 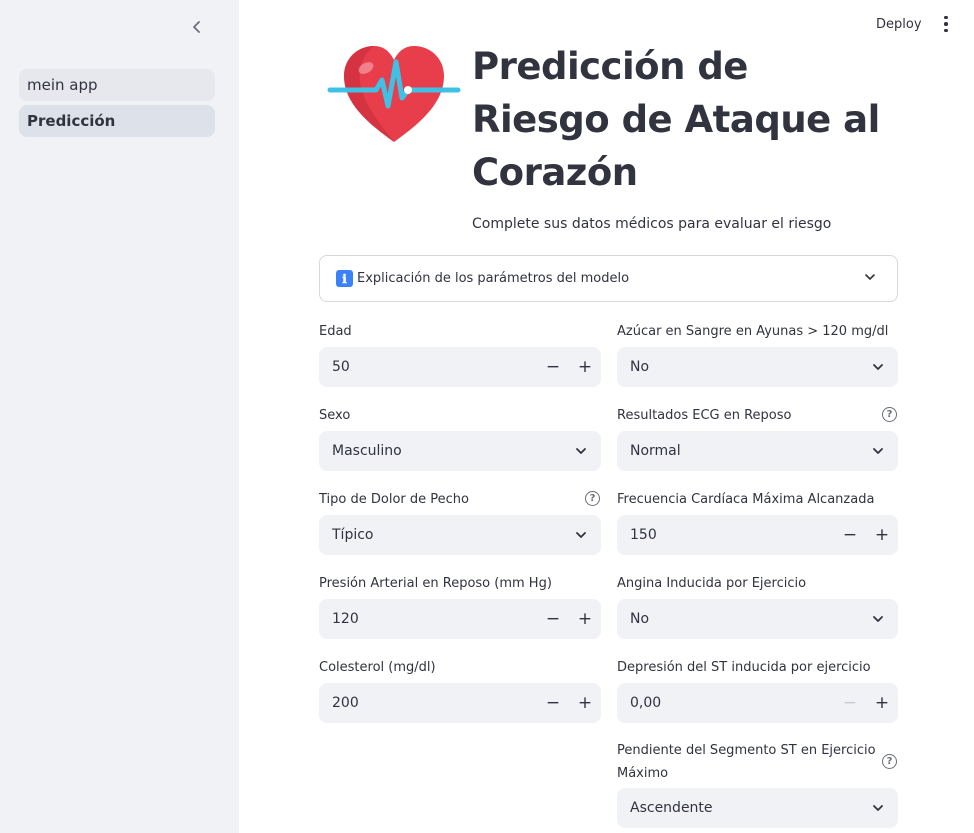 I want to click on azucar-value: No, so click(x=640, y=367).